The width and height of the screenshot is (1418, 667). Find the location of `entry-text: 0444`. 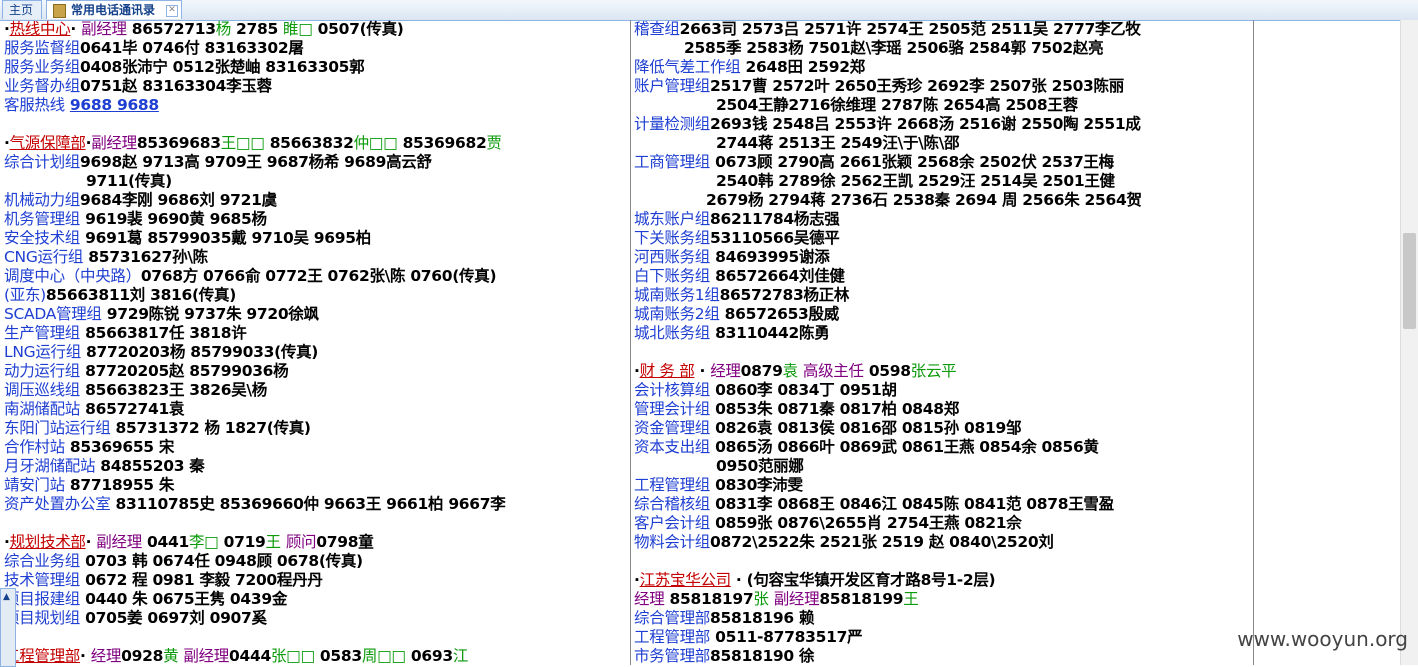

entry-text: 0444 is located at coordinates (249, 656).